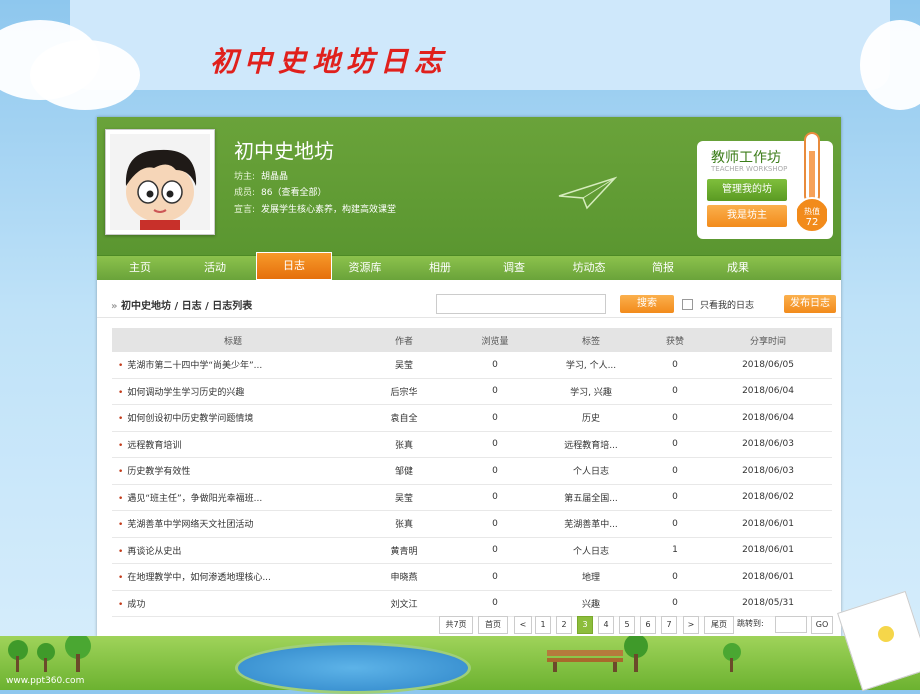 This screenshot has height=694, width=920. I want to click on cell-tags: 学习, 兴趣, so click(591, 391).